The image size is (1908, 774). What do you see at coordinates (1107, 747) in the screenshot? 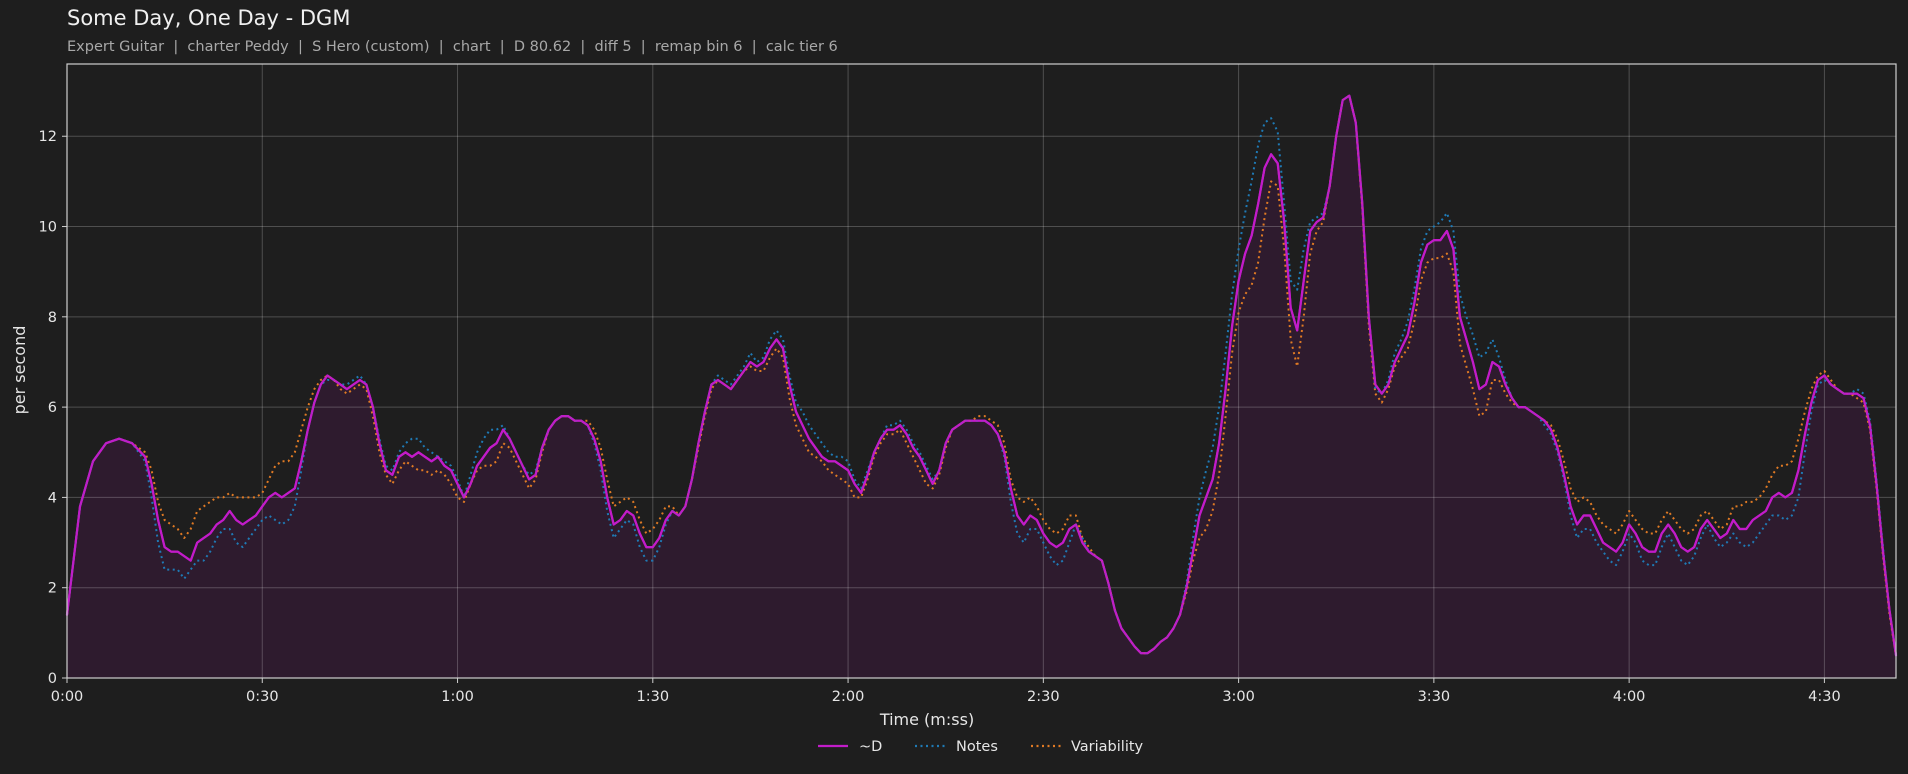
I see `legend-label: Variability` at bounding box center [1107, 747].